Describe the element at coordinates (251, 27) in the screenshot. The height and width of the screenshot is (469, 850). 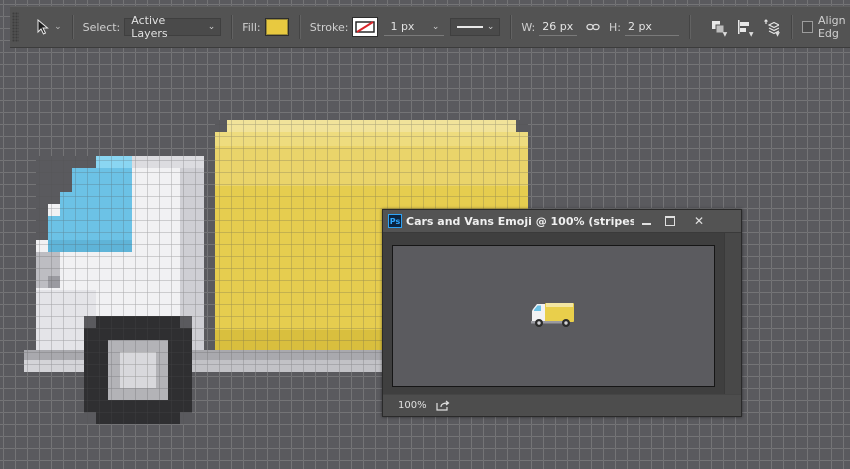
I see `fill-label: Fill:` at that location.